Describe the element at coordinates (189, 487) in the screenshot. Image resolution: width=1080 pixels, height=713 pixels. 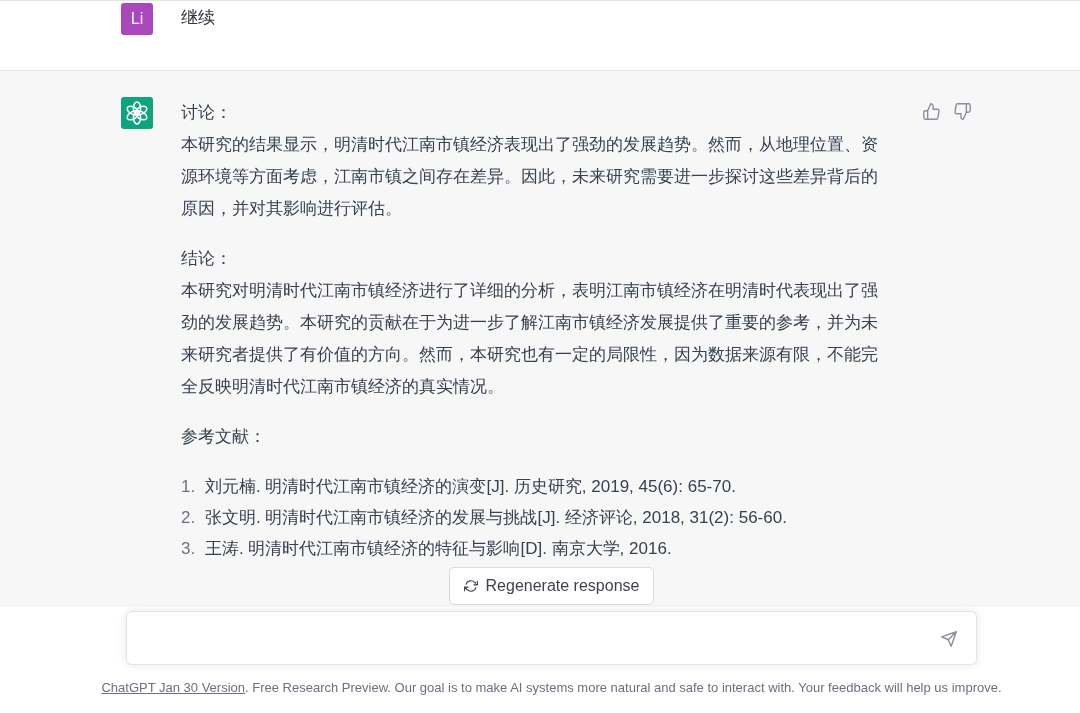
I see `list-number: 1.` at that location.